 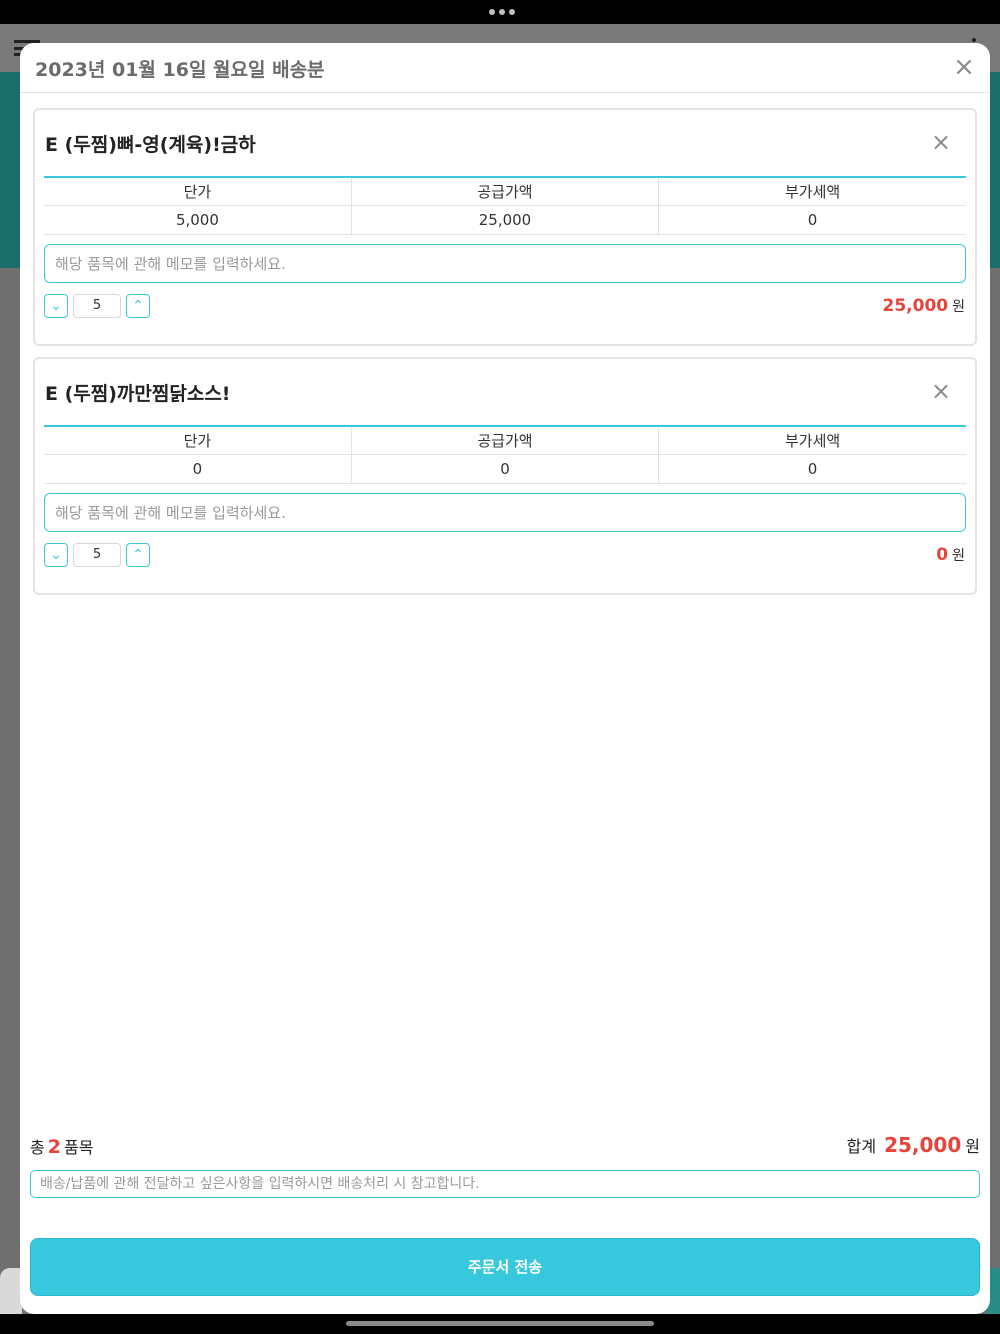 What do you see at coordinates (974, 40) in the screenshot?
I see `more-icon` at bounding box center [974, 40].